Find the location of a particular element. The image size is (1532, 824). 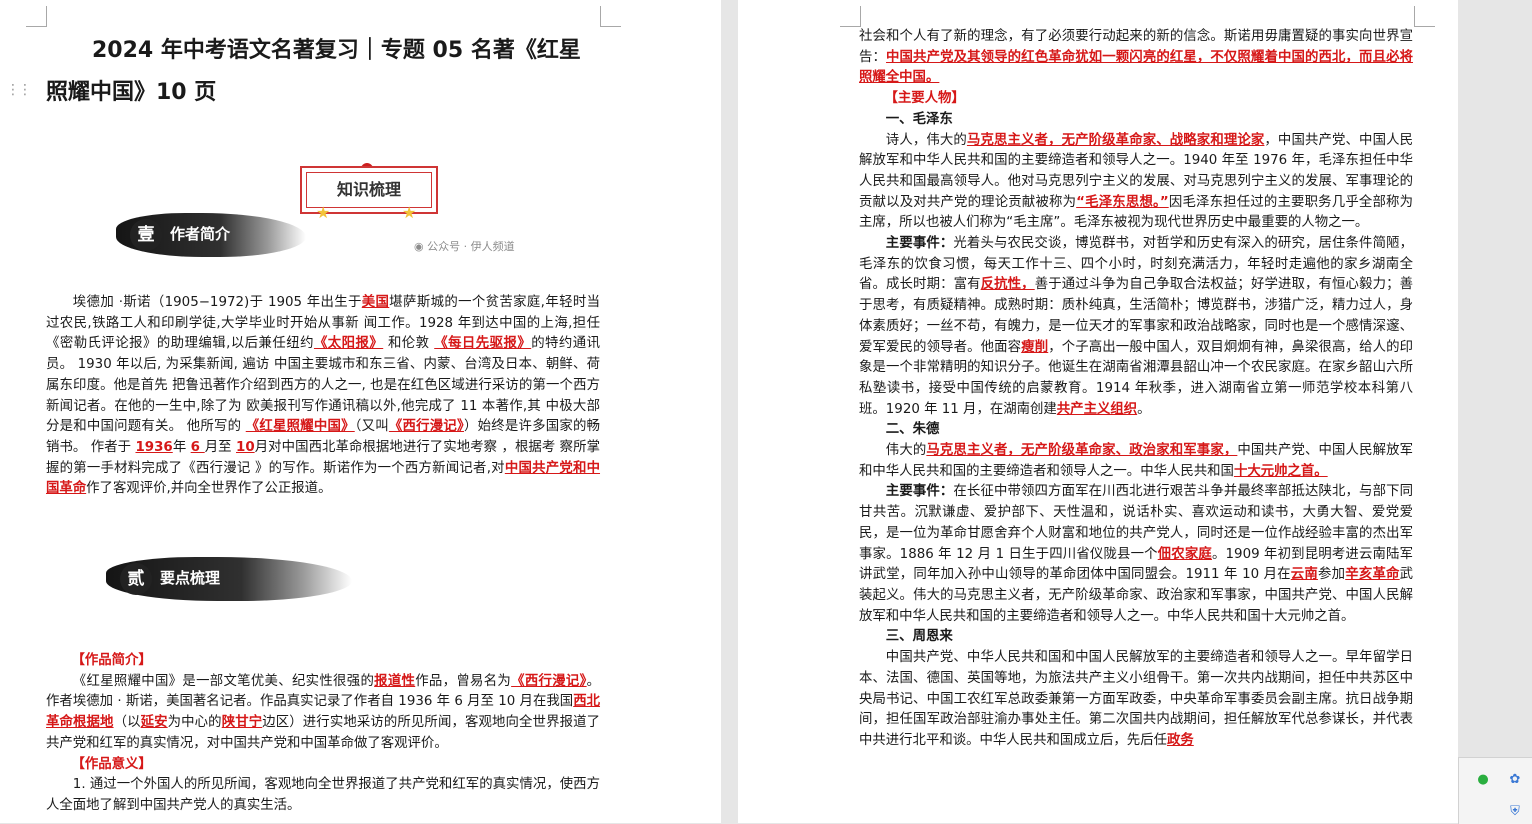

watermark: ◉ 公众号 · 伊人频道 is located at coordinates (464, 246).